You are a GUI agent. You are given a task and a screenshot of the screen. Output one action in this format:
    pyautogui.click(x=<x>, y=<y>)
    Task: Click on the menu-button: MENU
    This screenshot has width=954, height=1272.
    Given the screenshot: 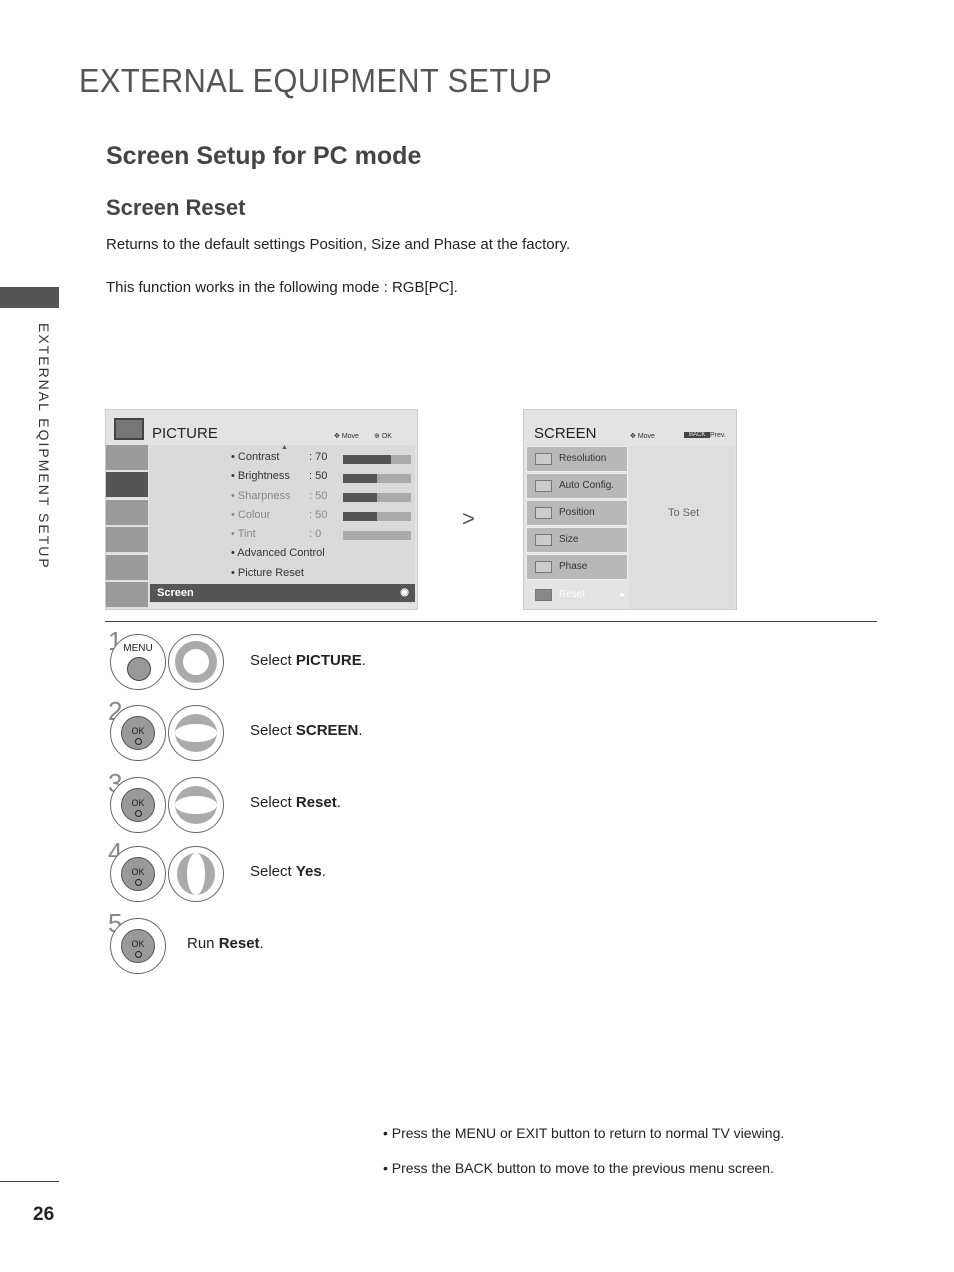 What is the action you would take?
    pyautogui.click(x=138, y=662)
    